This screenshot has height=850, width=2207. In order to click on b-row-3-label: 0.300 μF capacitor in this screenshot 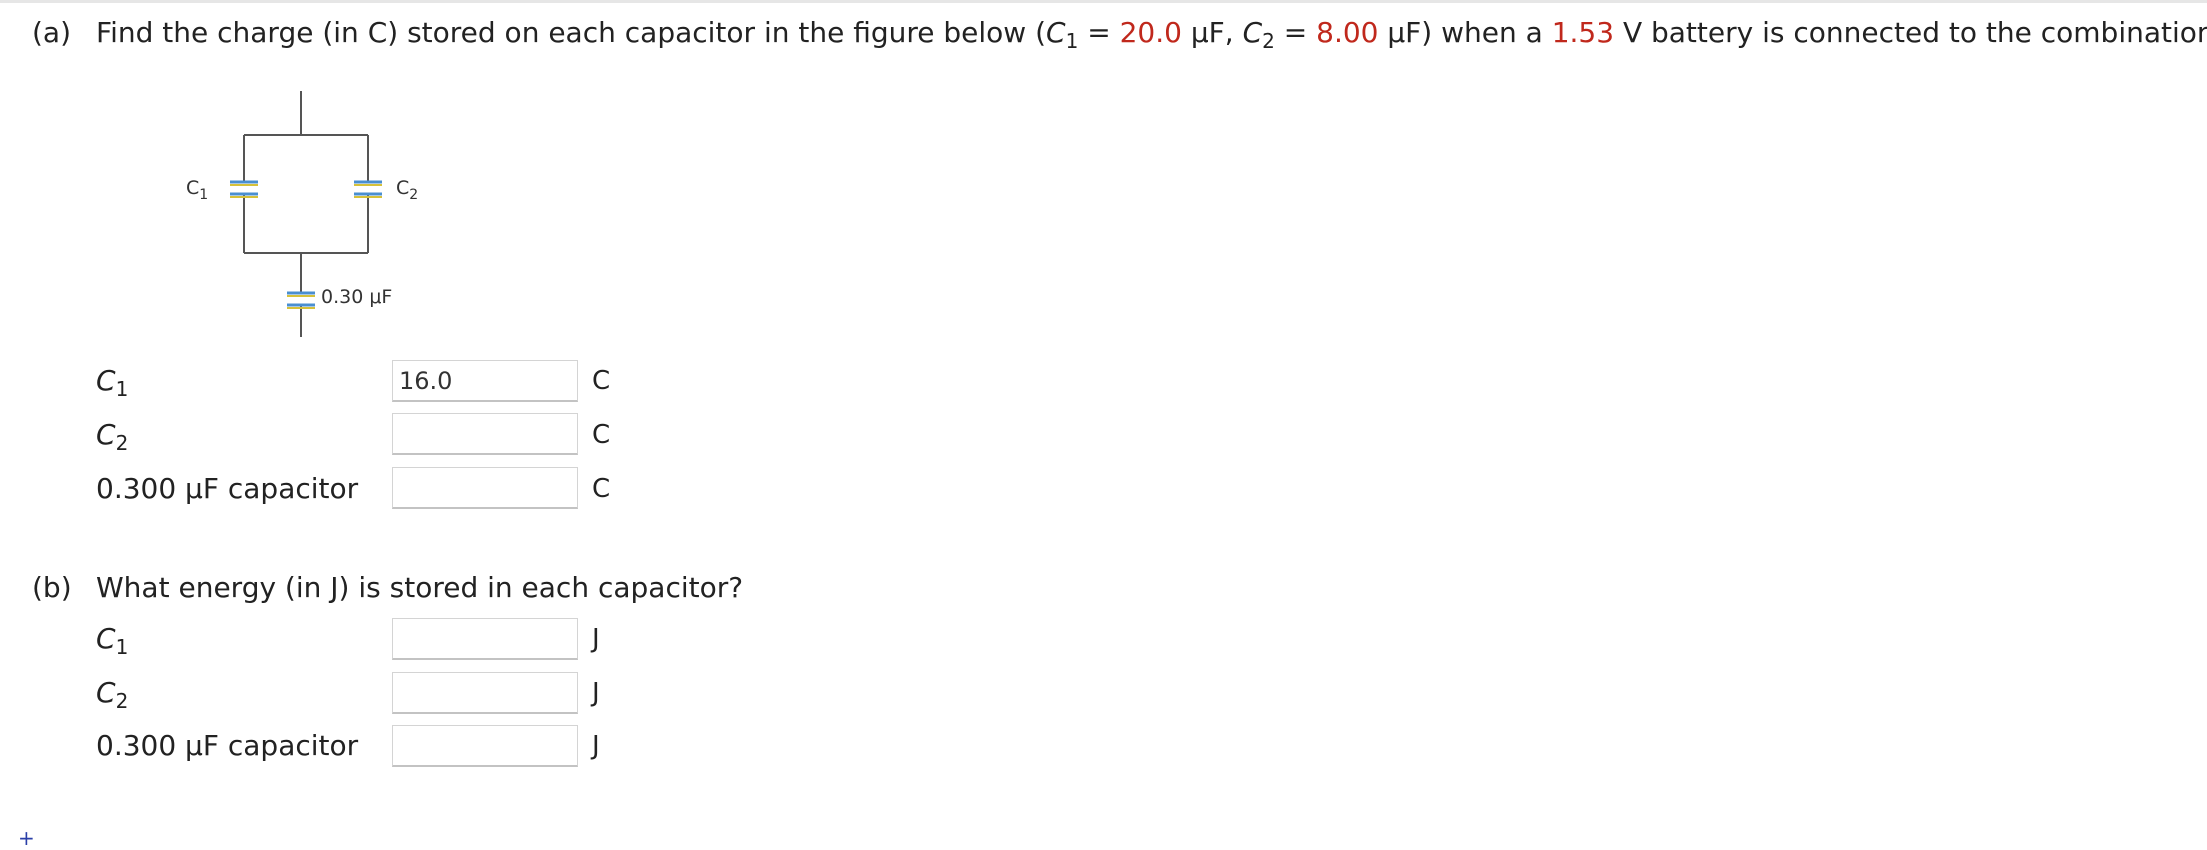, I will do `click(227, 745)`.